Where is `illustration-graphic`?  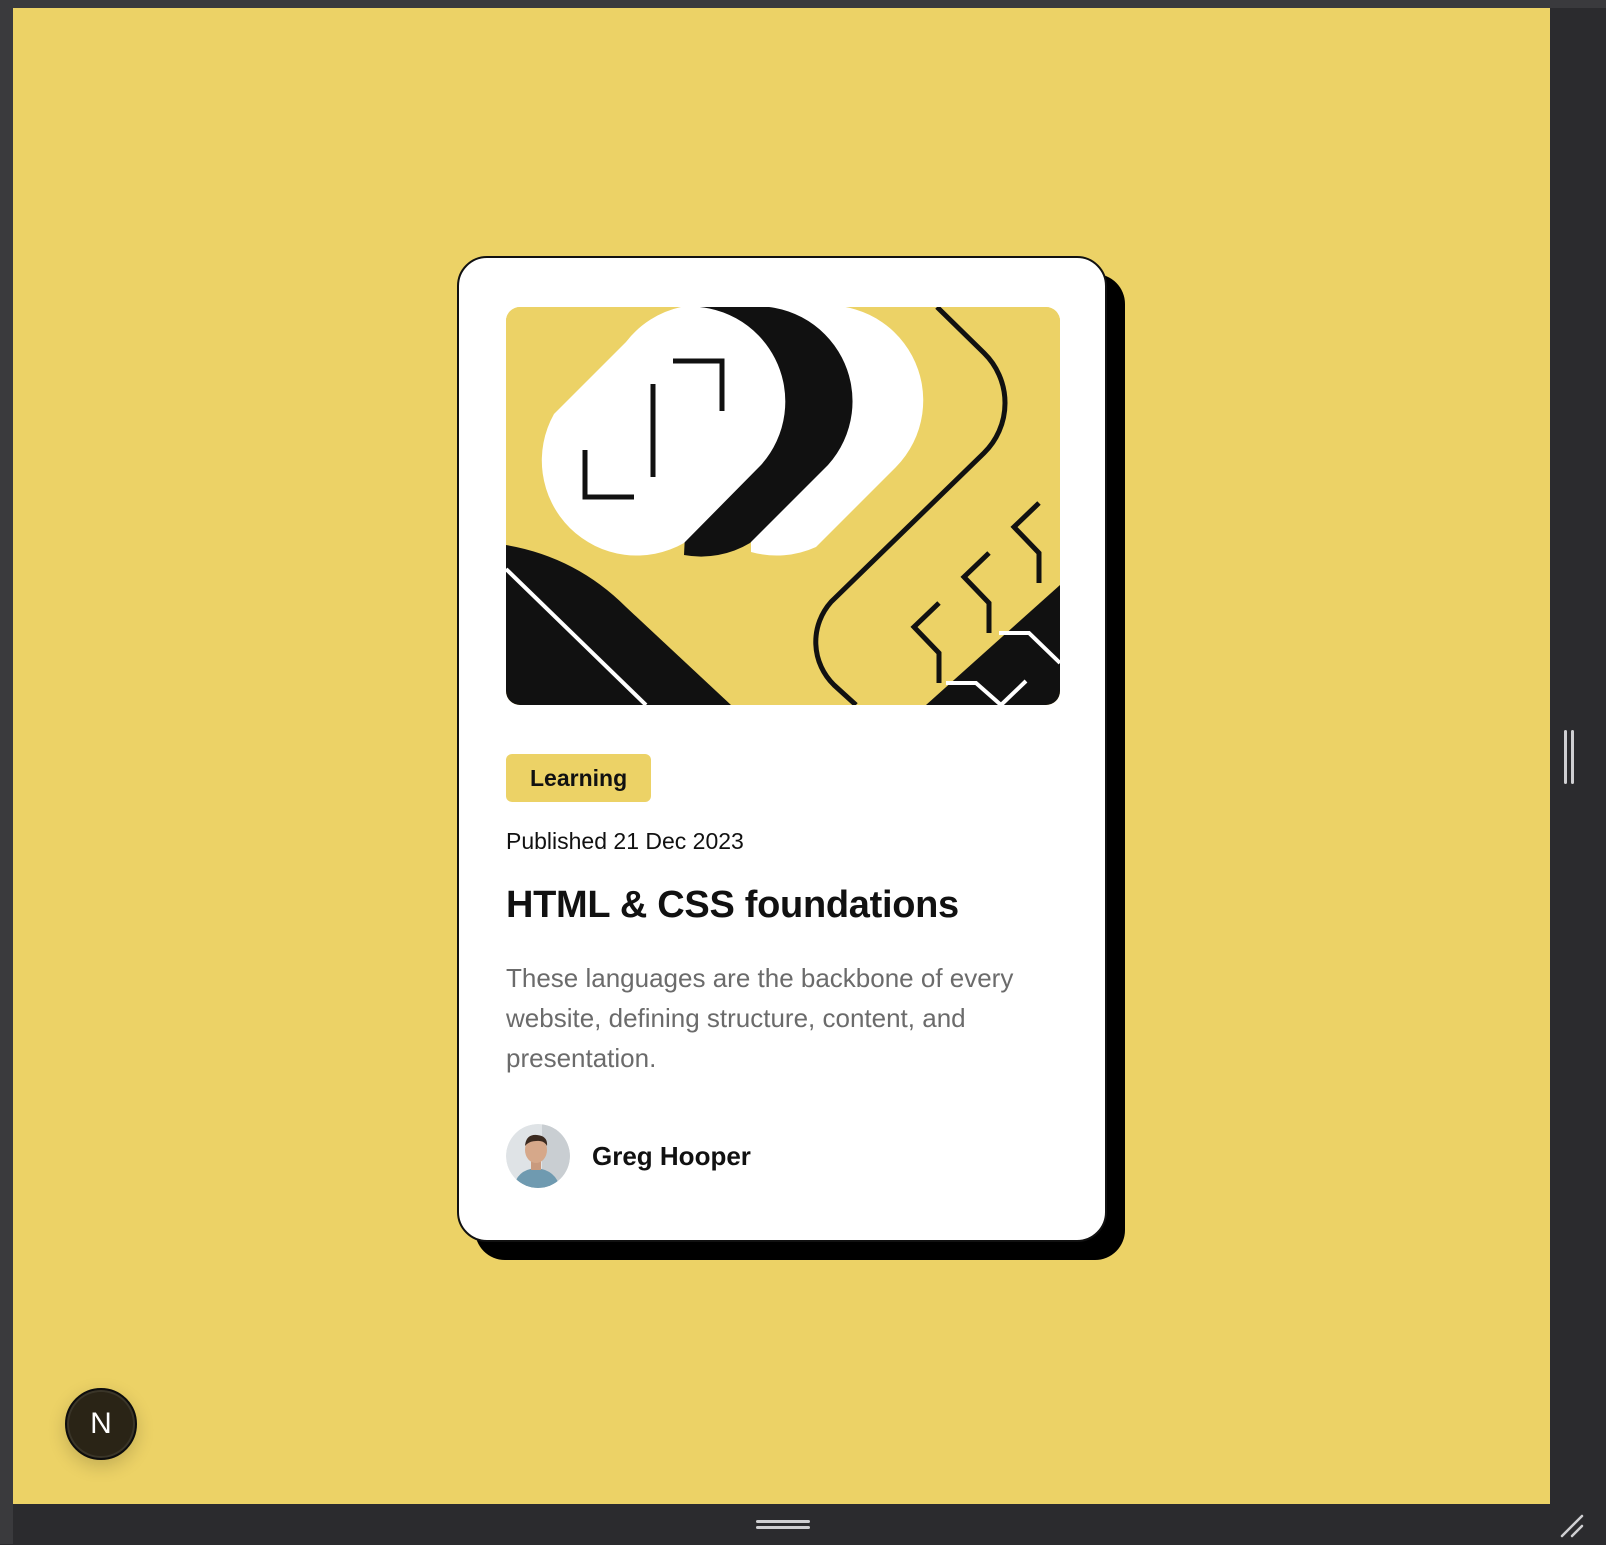 illustration-graphic is located at coordinates (783, 506).